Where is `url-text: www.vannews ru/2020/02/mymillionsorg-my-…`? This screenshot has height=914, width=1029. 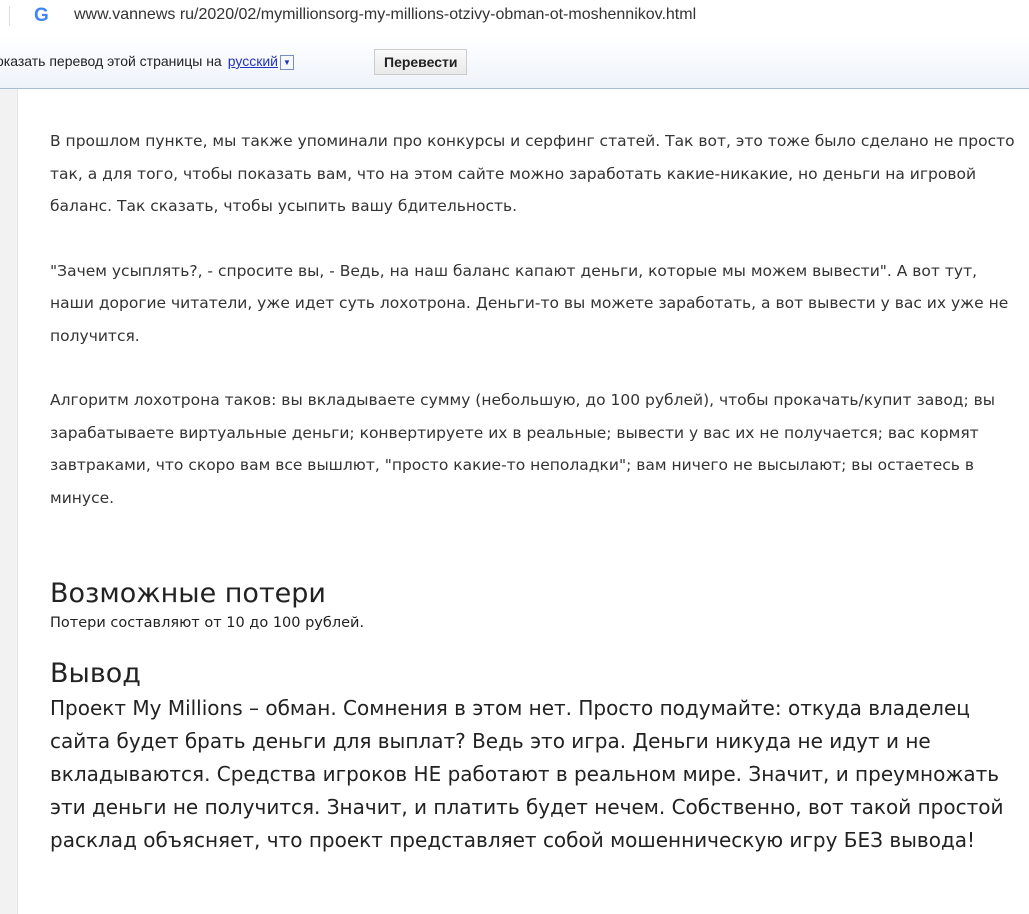 url-text: www.vannews ru/2020/02/mymillionsorg-my-… is located at coordinates (385, 15).